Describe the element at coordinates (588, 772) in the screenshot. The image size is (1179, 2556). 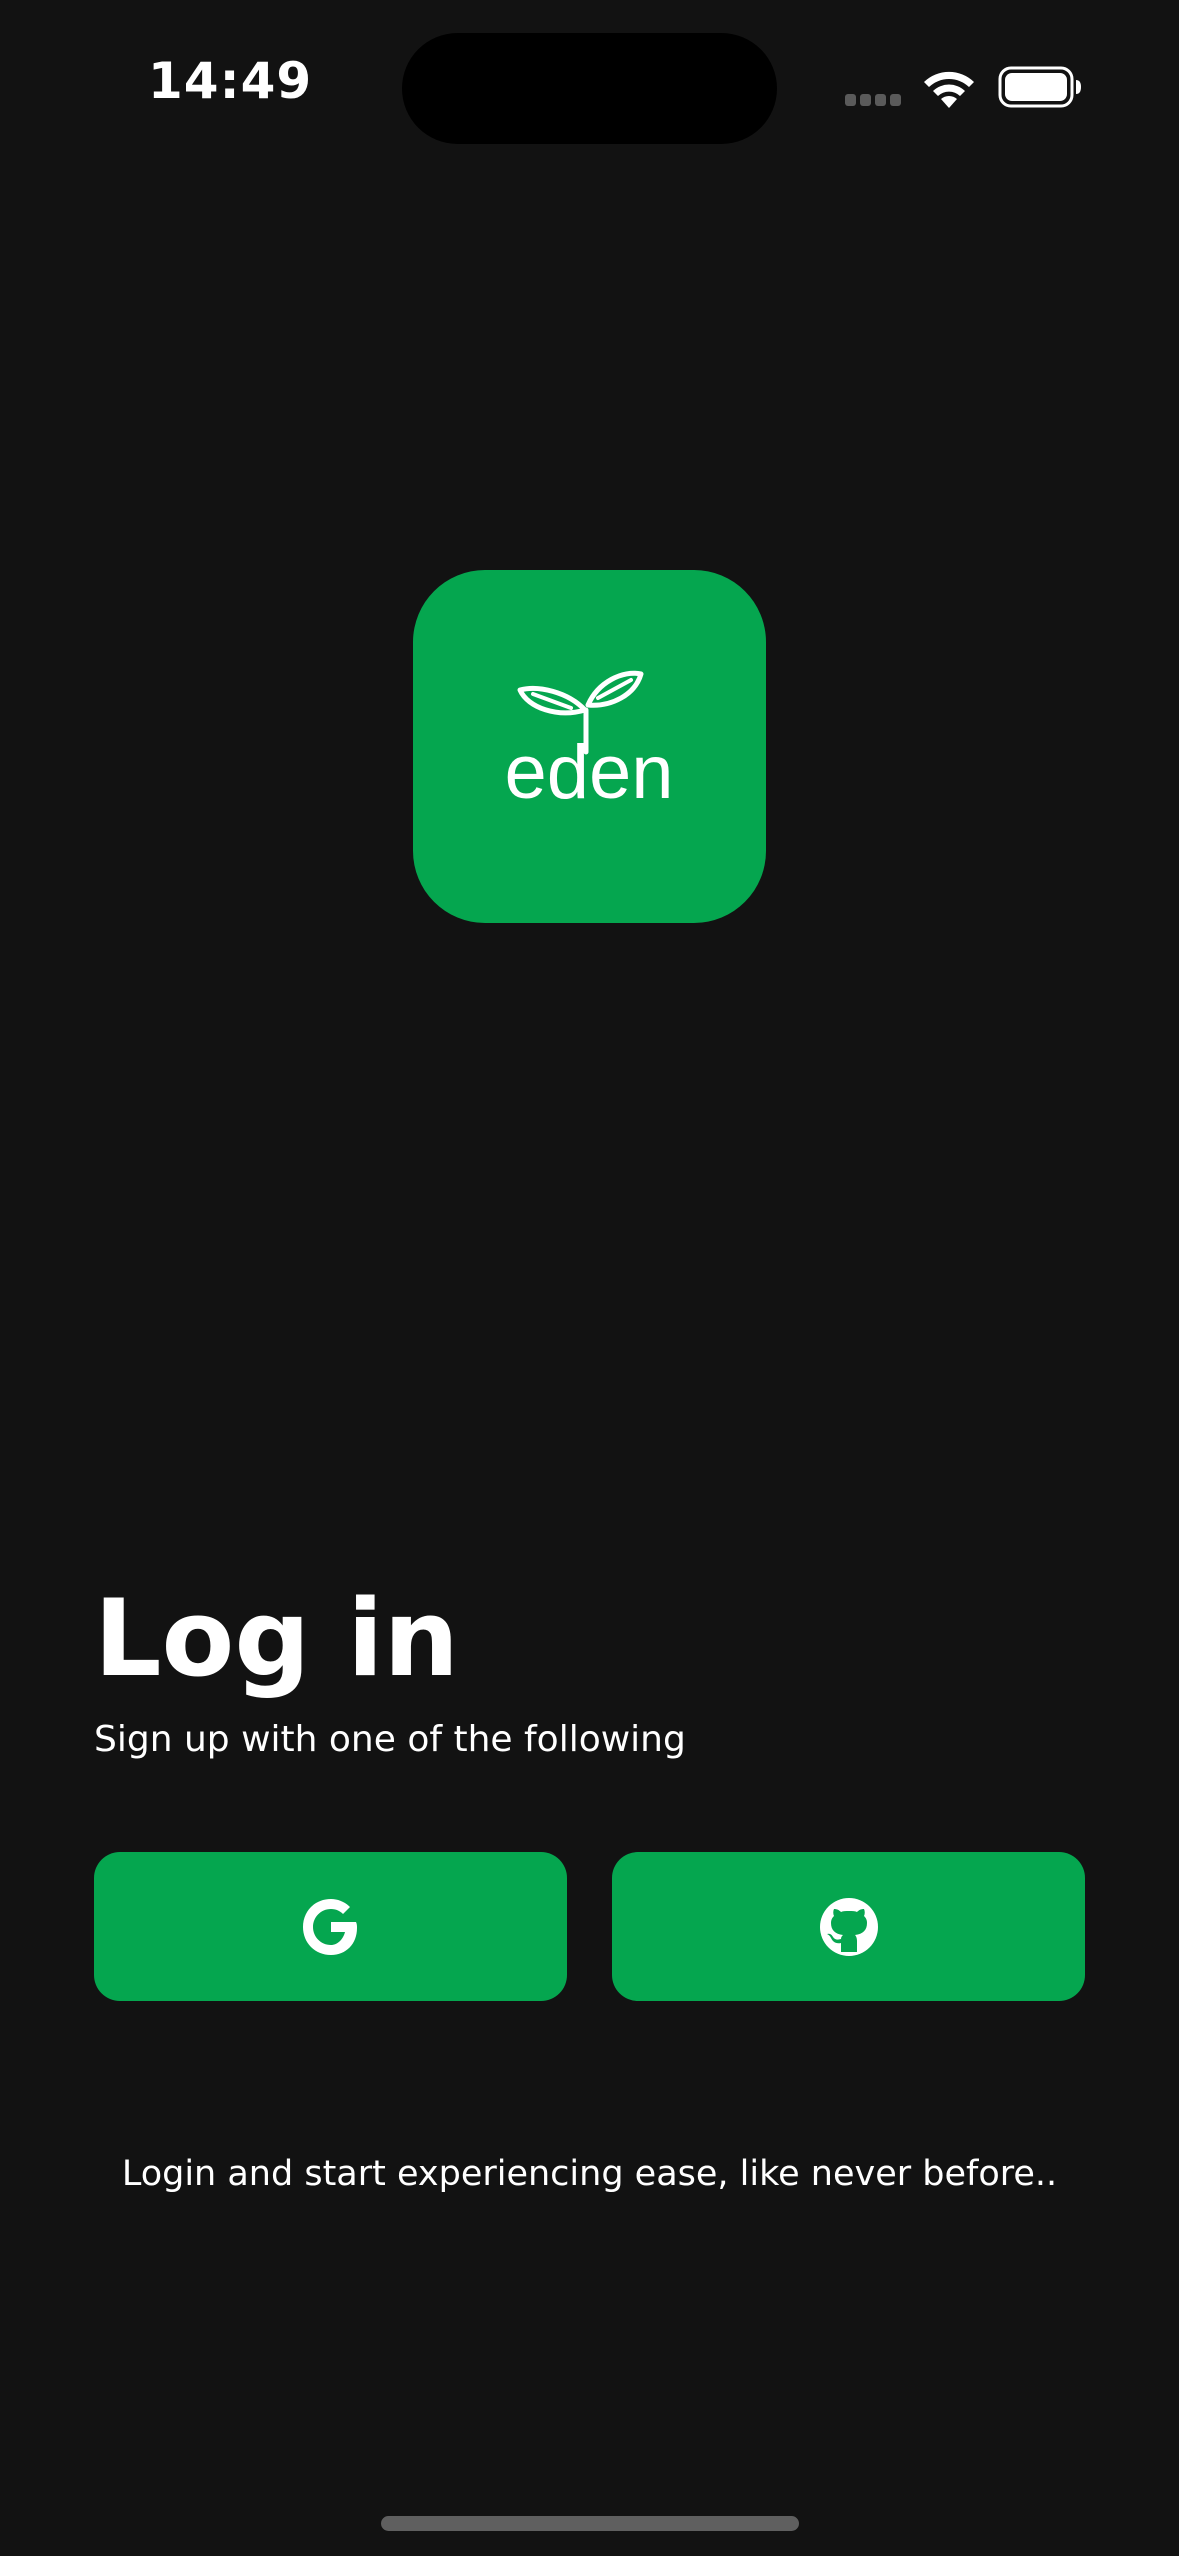
I see `logo-wordmark: eden` at that location.